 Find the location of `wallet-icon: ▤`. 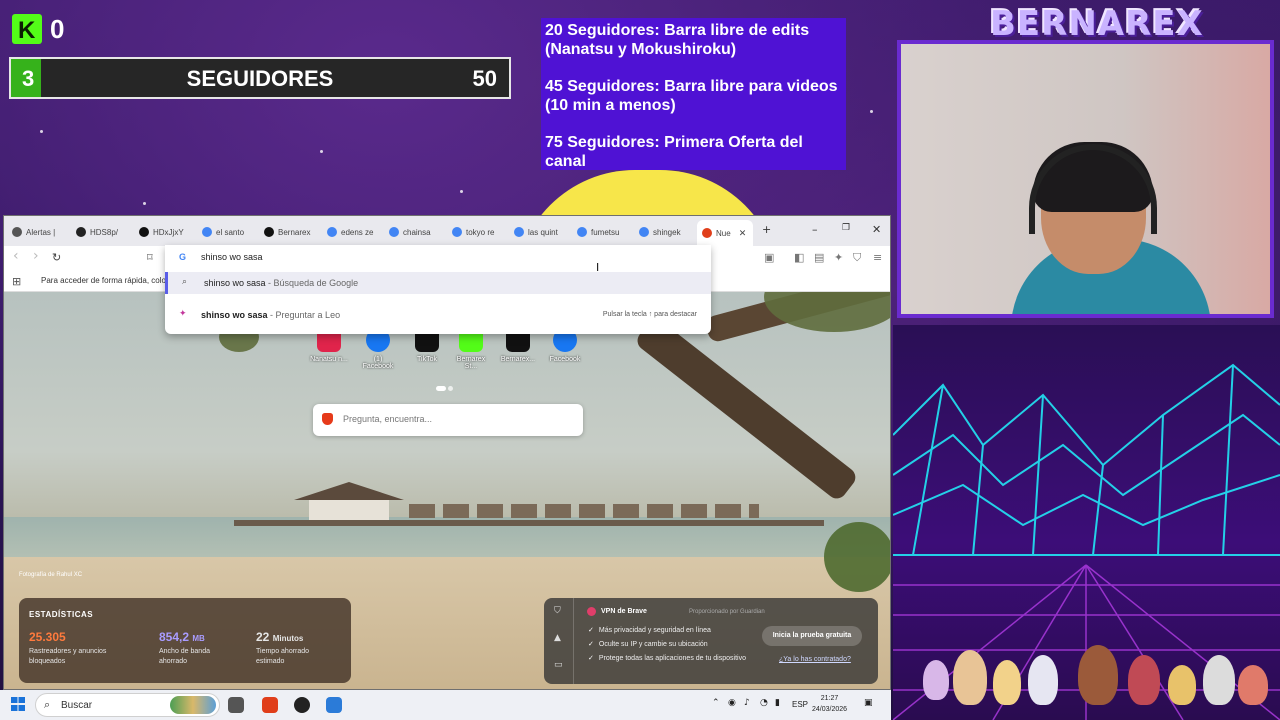

wallet-icon: ▤ is located at coordinates (819, 257).